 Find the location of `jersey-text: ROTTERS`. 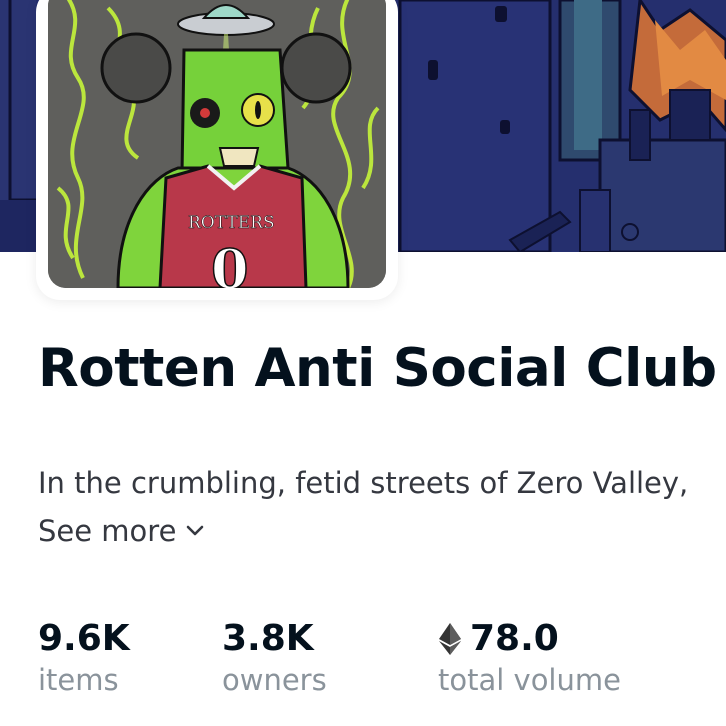

jersey-text: ROTTERS is located at coordinates (231, 223).